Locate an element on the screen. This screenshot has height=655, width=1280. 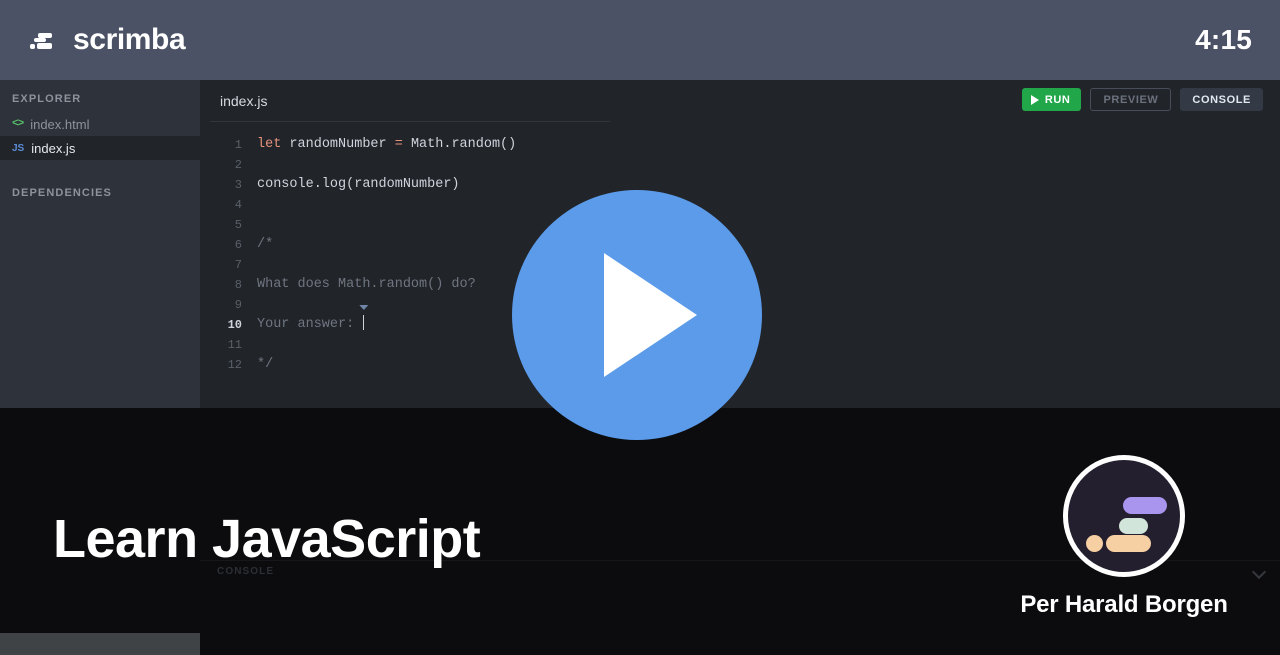
code-line: 5 is located at coordinates (740, 225).